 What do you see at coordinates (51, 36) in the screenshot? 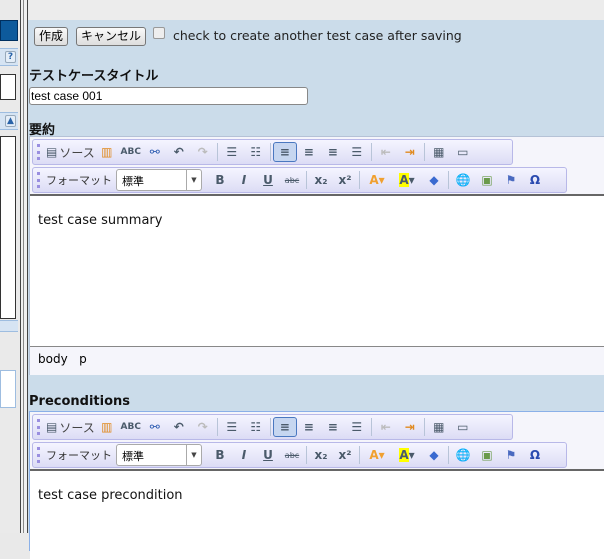
I see `create-button: 作成` at bounding box center [51, 36].